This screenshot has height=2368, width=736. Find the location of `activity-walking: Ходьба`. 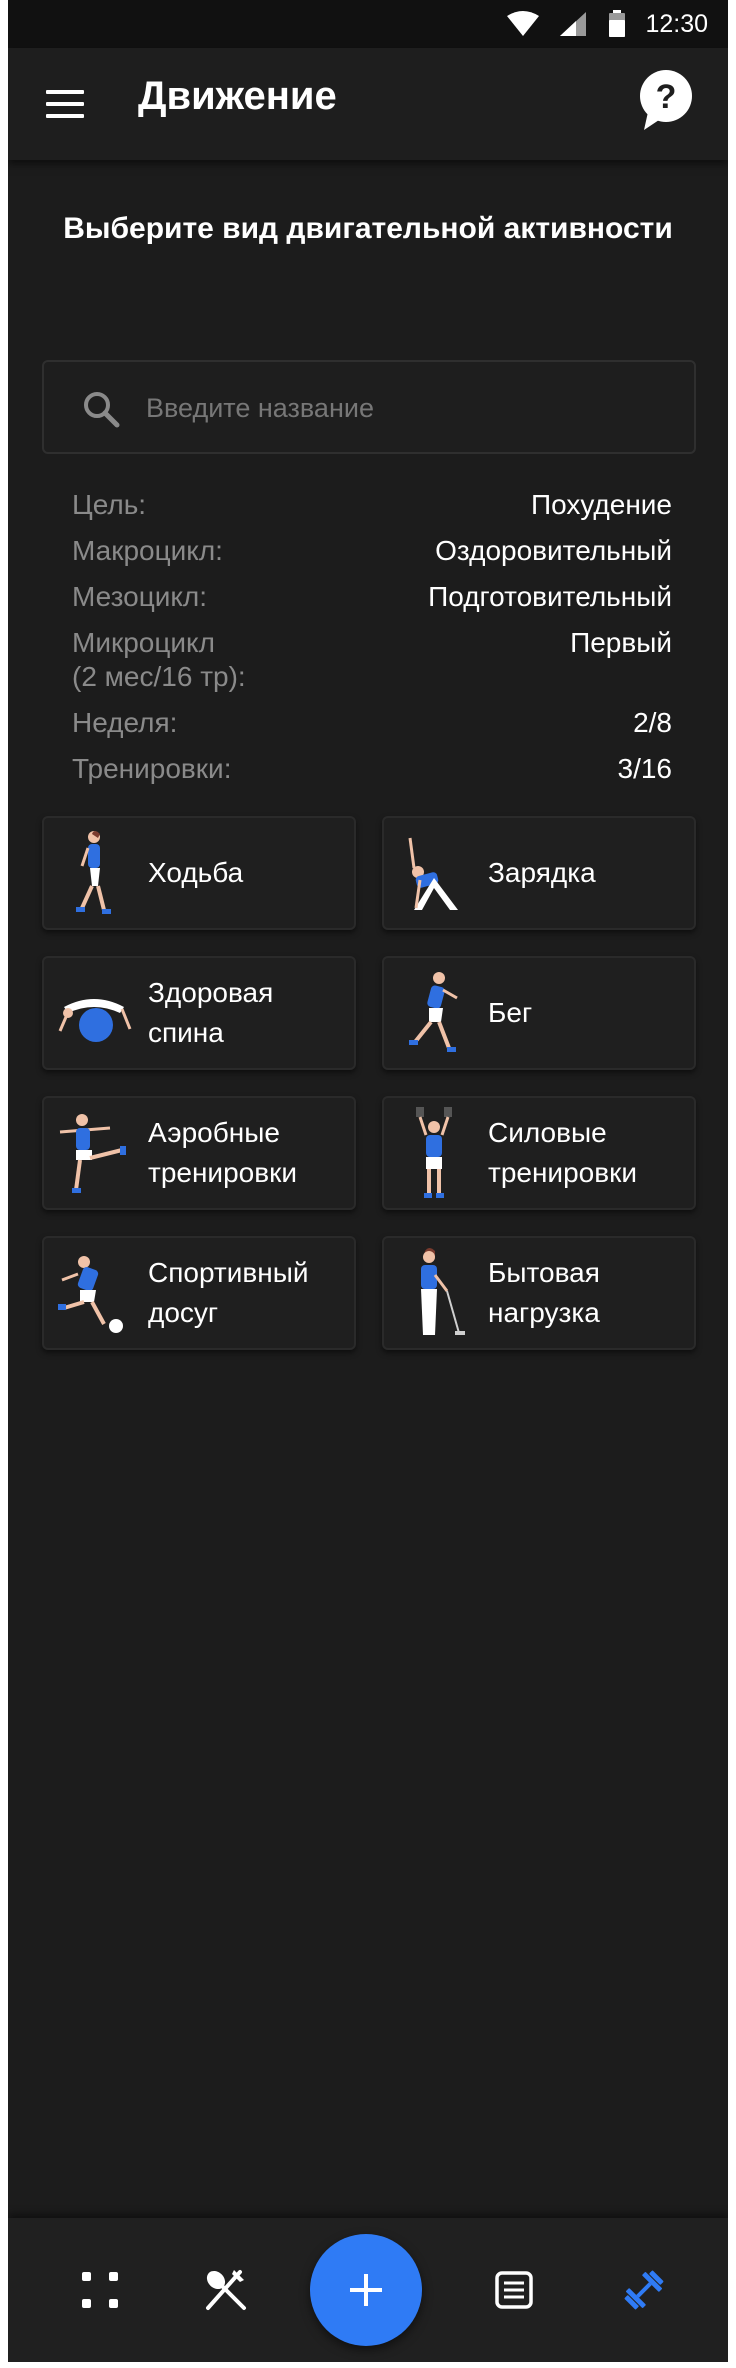

activity-walking: Ходьба is located at coordinates (199, 873).